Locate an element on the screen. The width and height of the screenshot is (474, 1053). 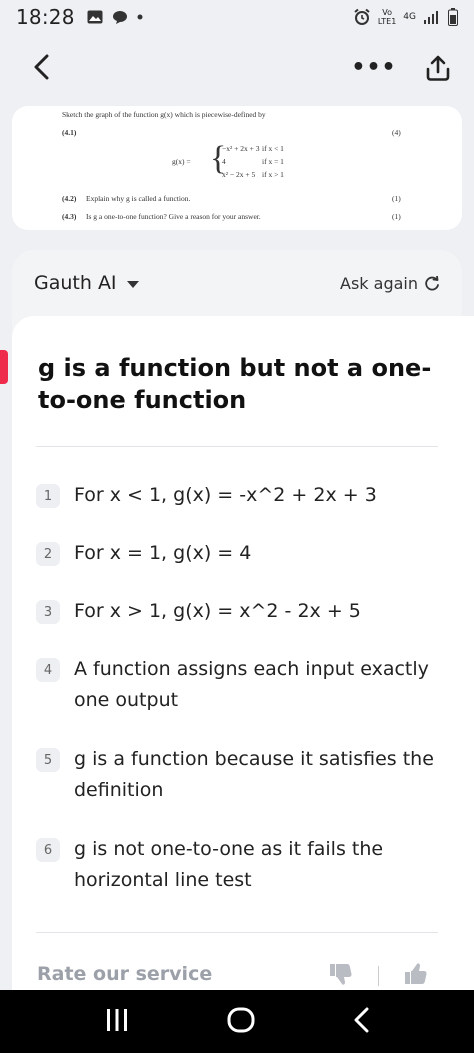
dropdown-caret-icon is located at coordinates (132, 284).